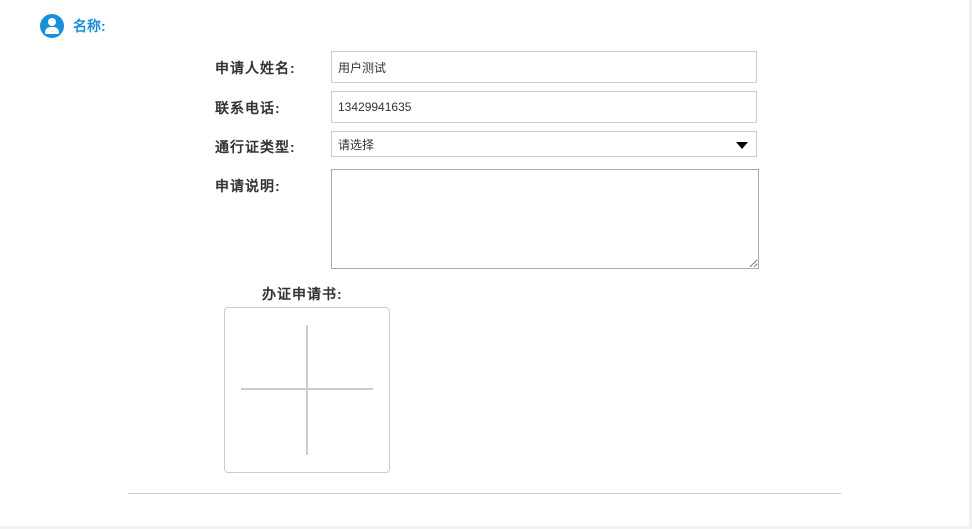 The height and width of the screenshot is (529, 972). I want to click on upload-button, so click(307, 390).